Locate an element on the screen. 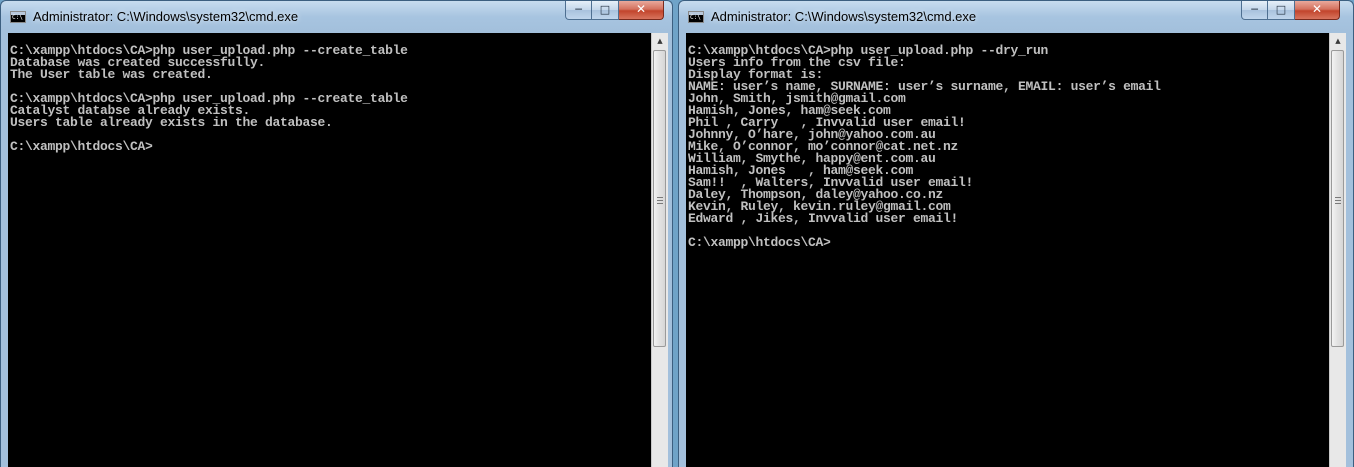 This screenshot has height=467, width=1354. console-line: Edward , Jikes, Invvalid user email! is located at coordinates (823, 218).